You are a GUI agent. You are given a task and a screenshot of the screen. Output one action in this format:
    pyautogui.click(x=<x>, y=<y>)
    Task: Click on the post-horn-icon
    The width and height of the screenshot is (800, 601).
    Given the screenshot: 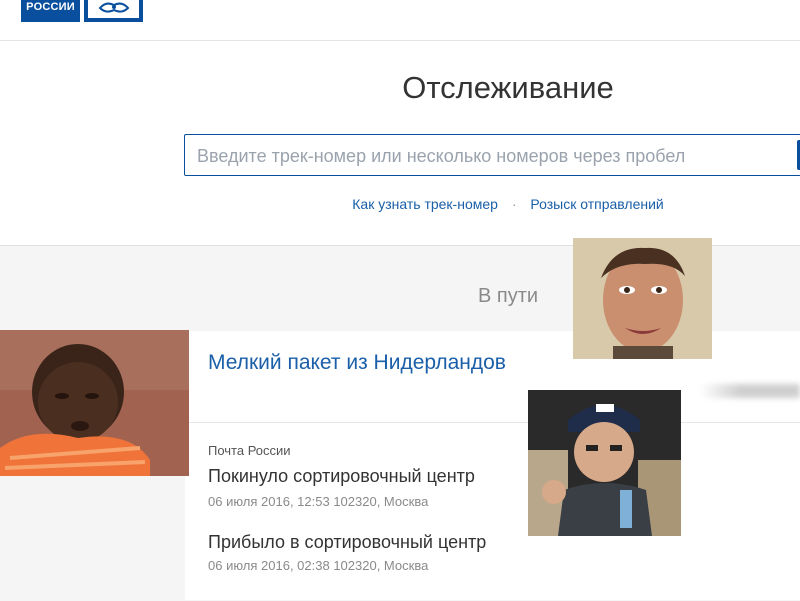 What is the action you would take?
    pyautogui.click(x=114, y=7)
    